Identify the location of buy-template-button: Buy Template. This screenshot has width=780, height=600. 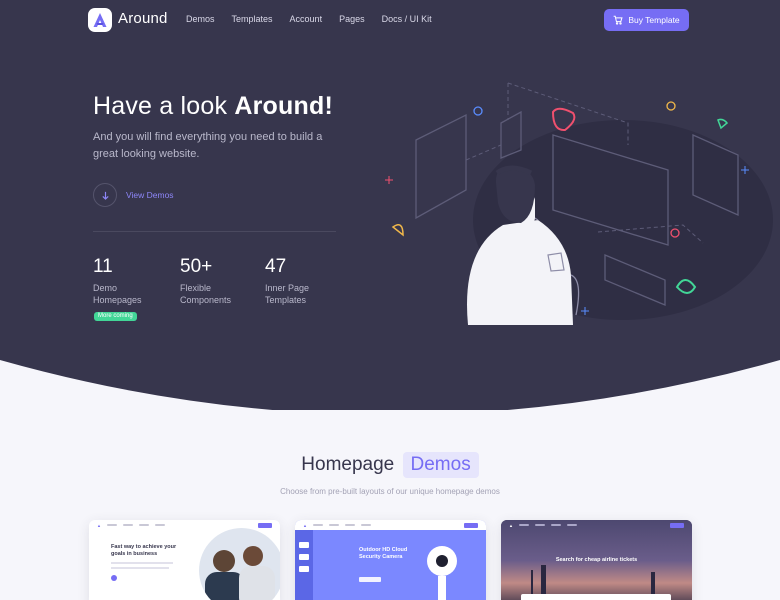
(646, 20).